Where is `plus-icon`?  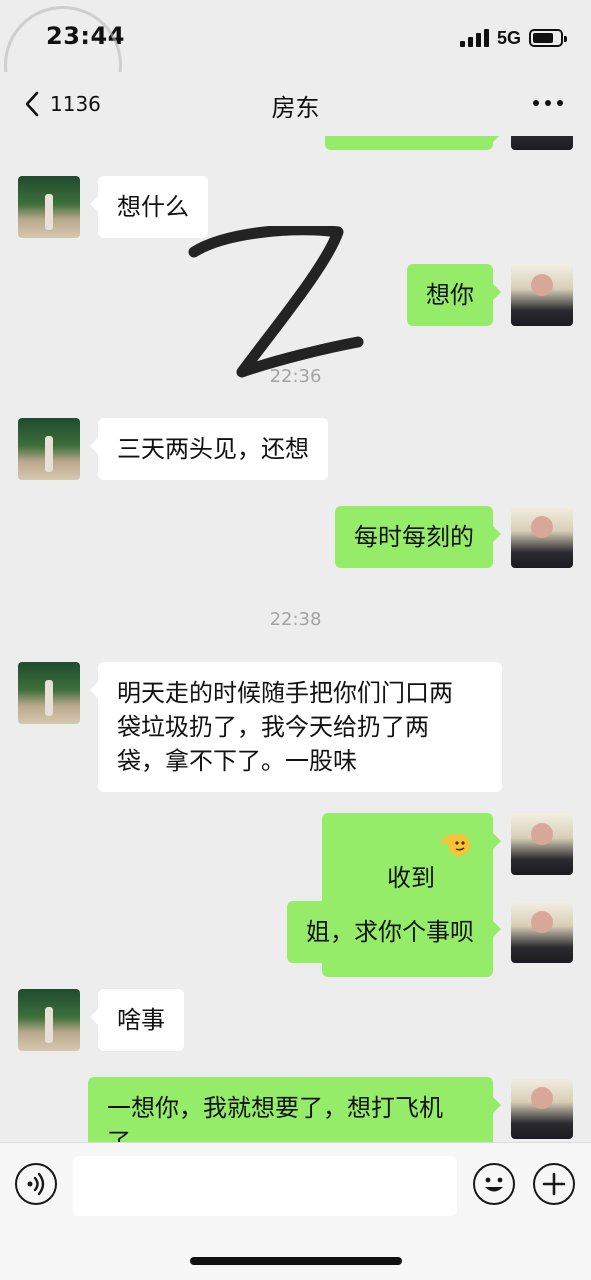
plus-icon is located at coordinates (554, 1184).